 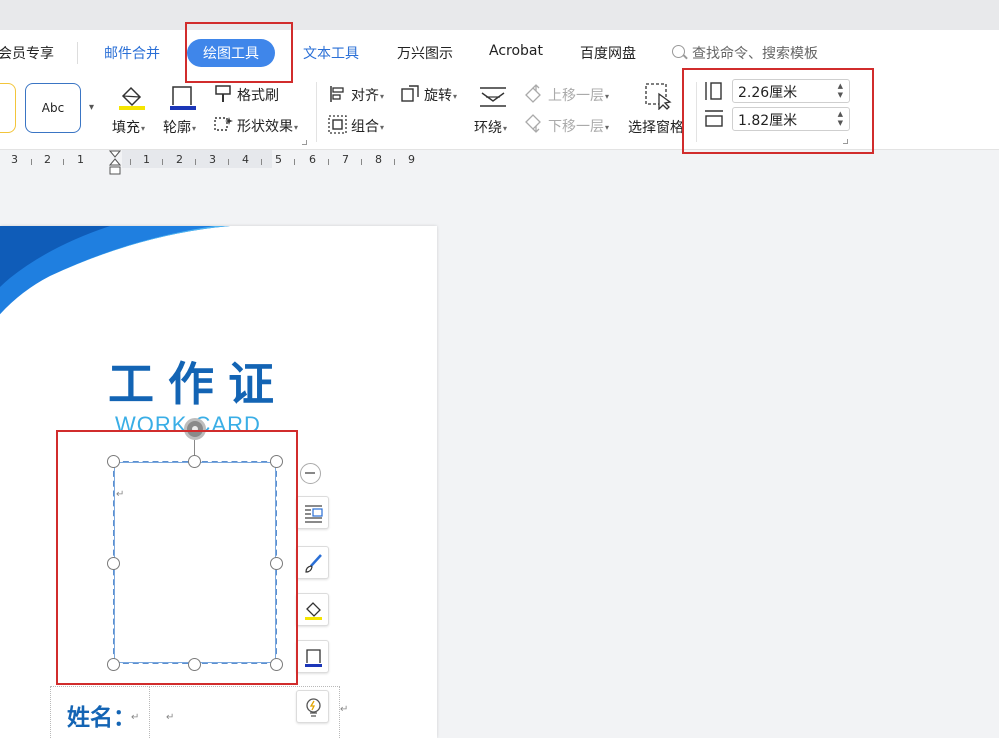 What do you see at coordinates (378, 159) in the screenshot?
I see `ruler-number: 8` at bounding box center [378, 159].